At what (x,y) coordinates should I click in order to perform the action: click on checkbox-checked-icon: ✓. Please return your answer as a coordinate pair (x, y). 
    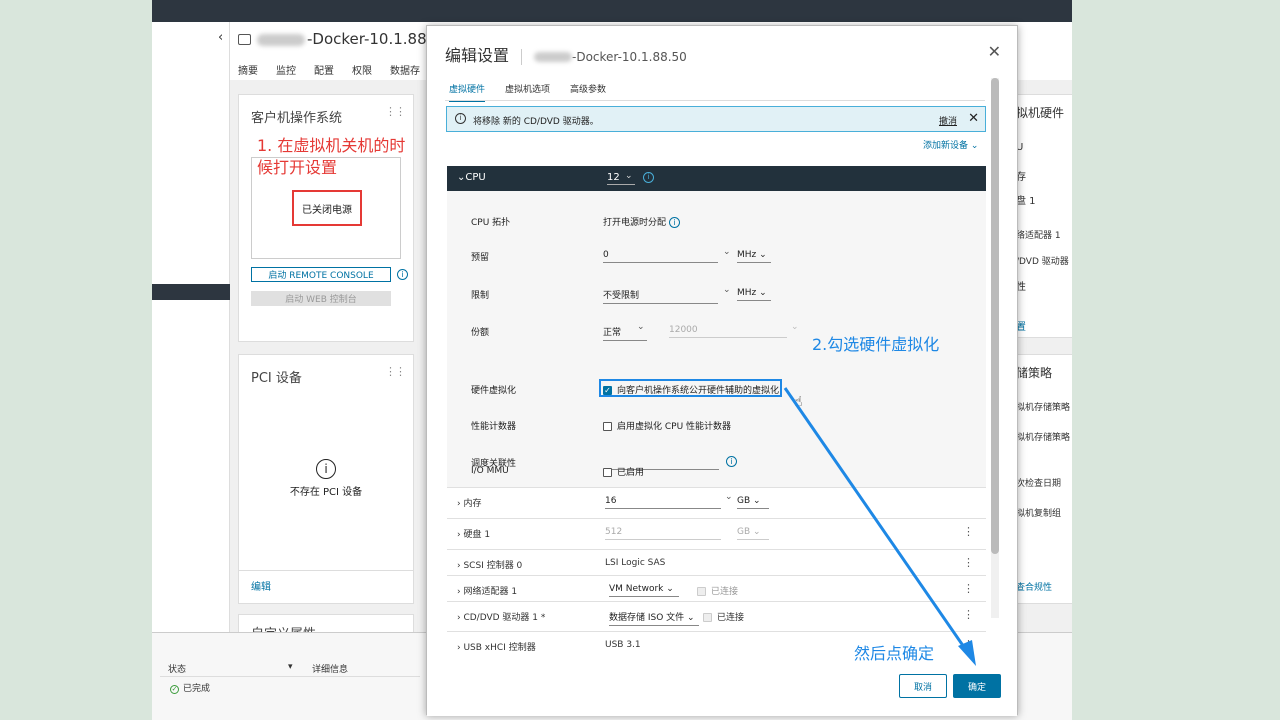
    Looking at the image, I should click on (607, 390).